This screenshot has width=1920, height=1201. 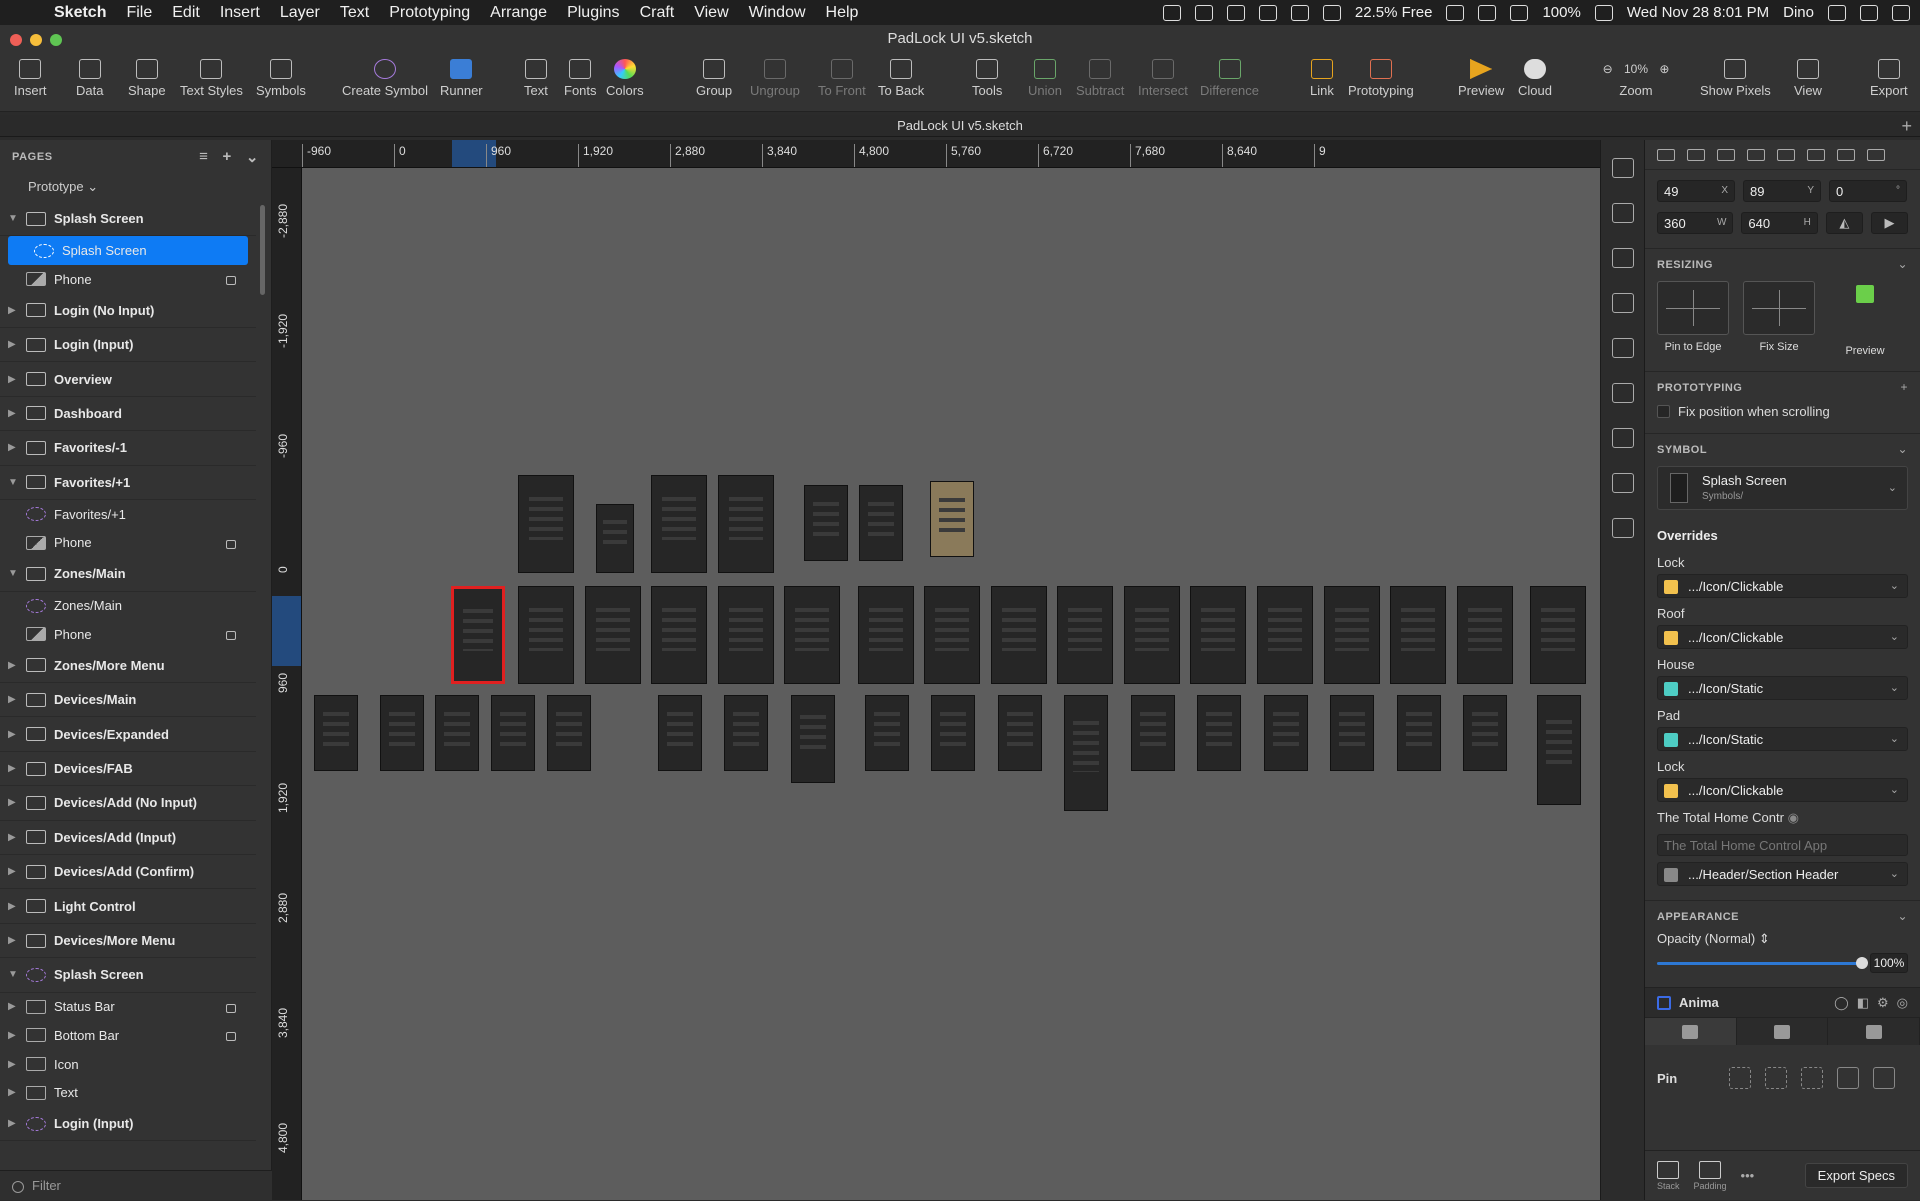 What do you see at coordinates (1862, 962) in the screenshot?
I see `slider-knob` at bounding box center [1862, 962].